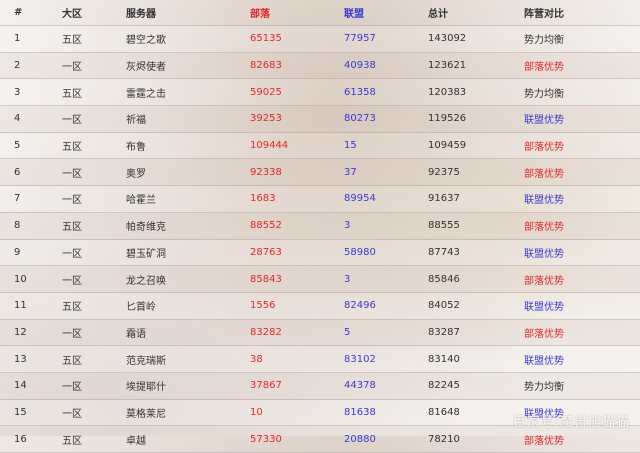 The height and width of the screenshot is (453, 640). Describe the element at coordinates (444, 279) in the screenshot. I see `cell-total: 85846` at that location.